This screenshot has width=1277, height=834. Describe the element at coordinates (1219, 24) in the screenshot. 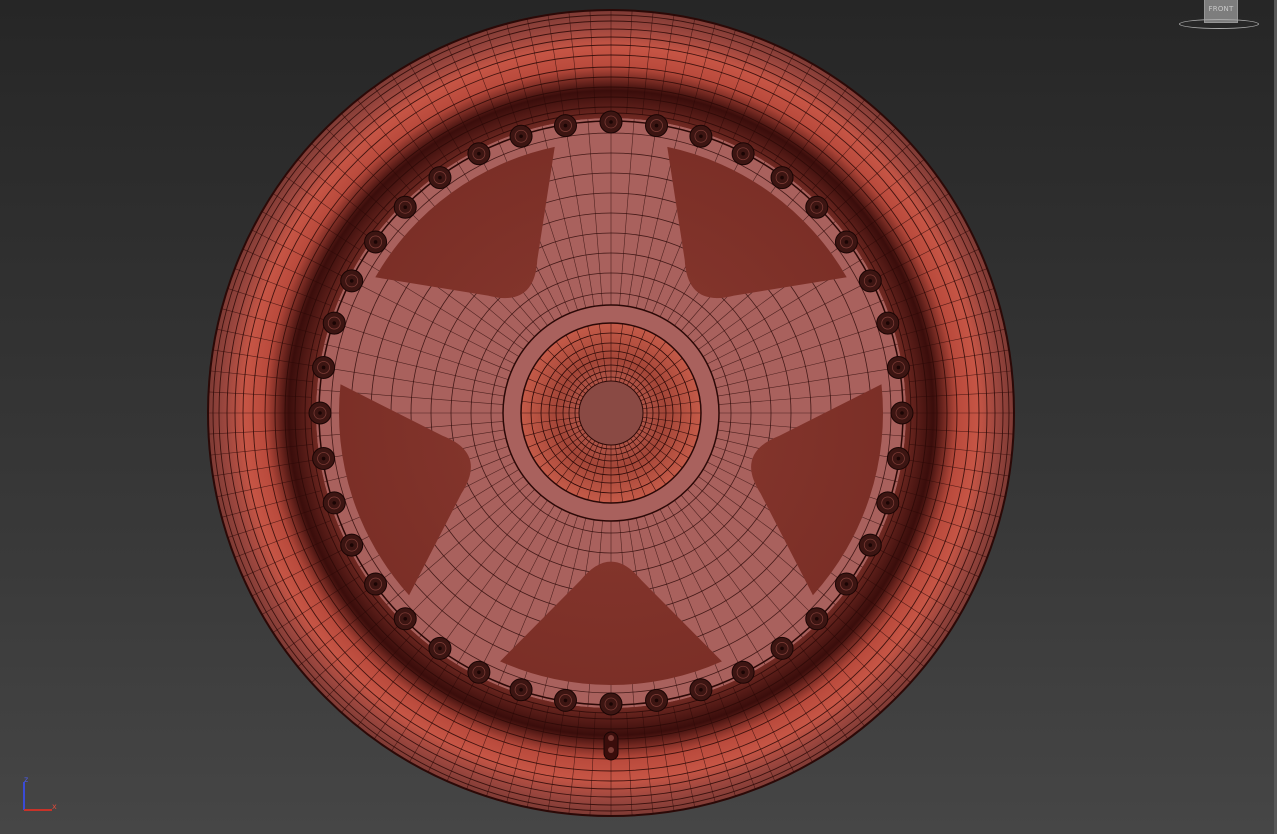

I see `viewcube-compass-ring` at that location.